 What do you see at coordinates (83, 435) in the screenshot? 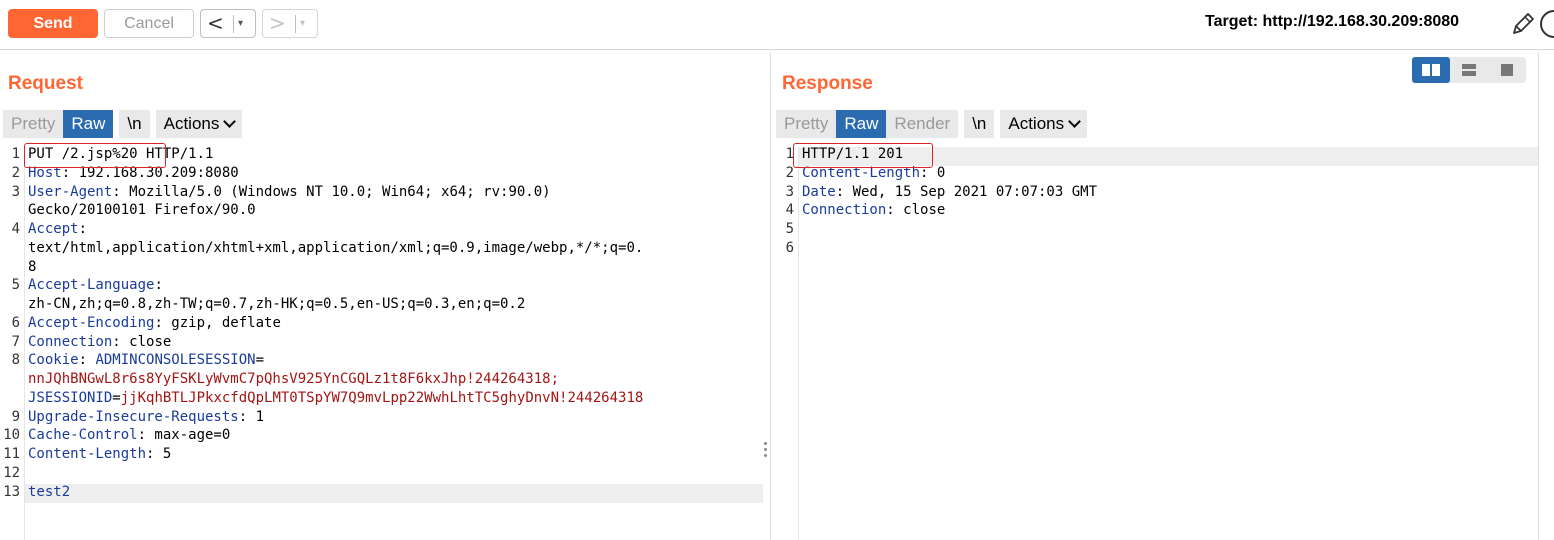
I see `header-key: Cache-Control` at bounding box center [83, 435].